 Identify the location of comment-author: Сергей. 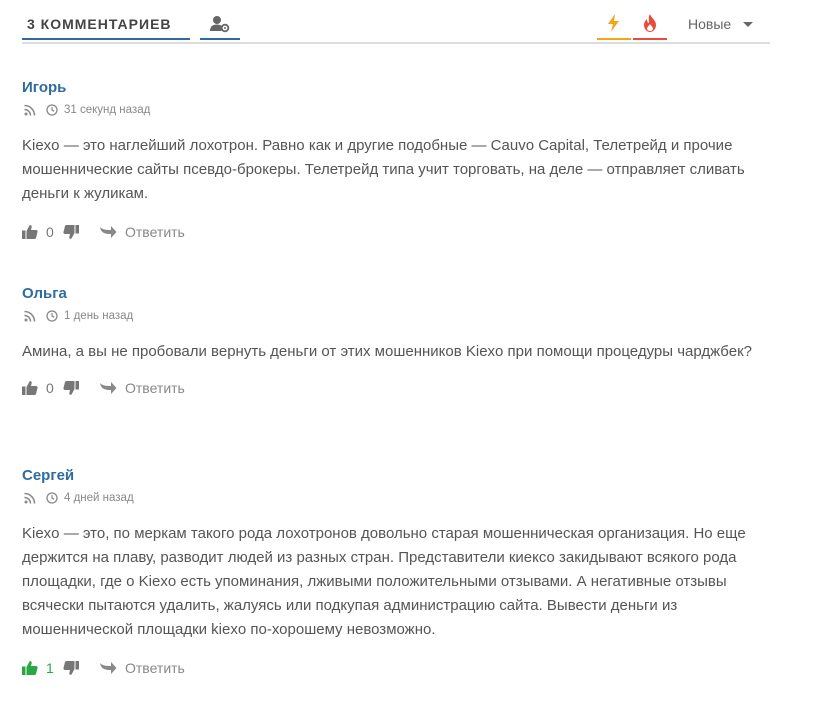
(396, 476).